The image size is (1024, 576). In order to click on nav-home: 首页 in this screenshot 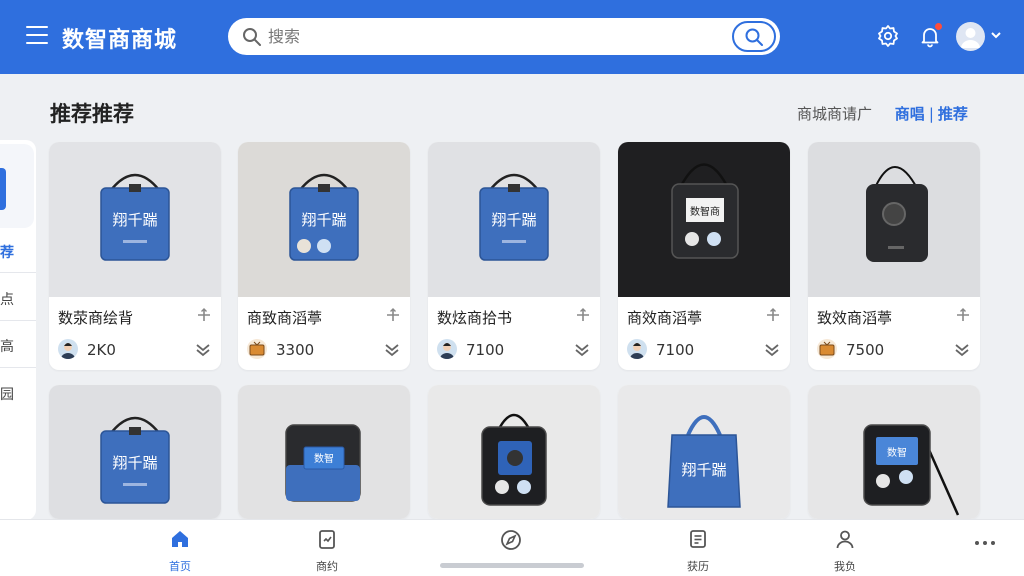, I will do `click(180, 551)`.